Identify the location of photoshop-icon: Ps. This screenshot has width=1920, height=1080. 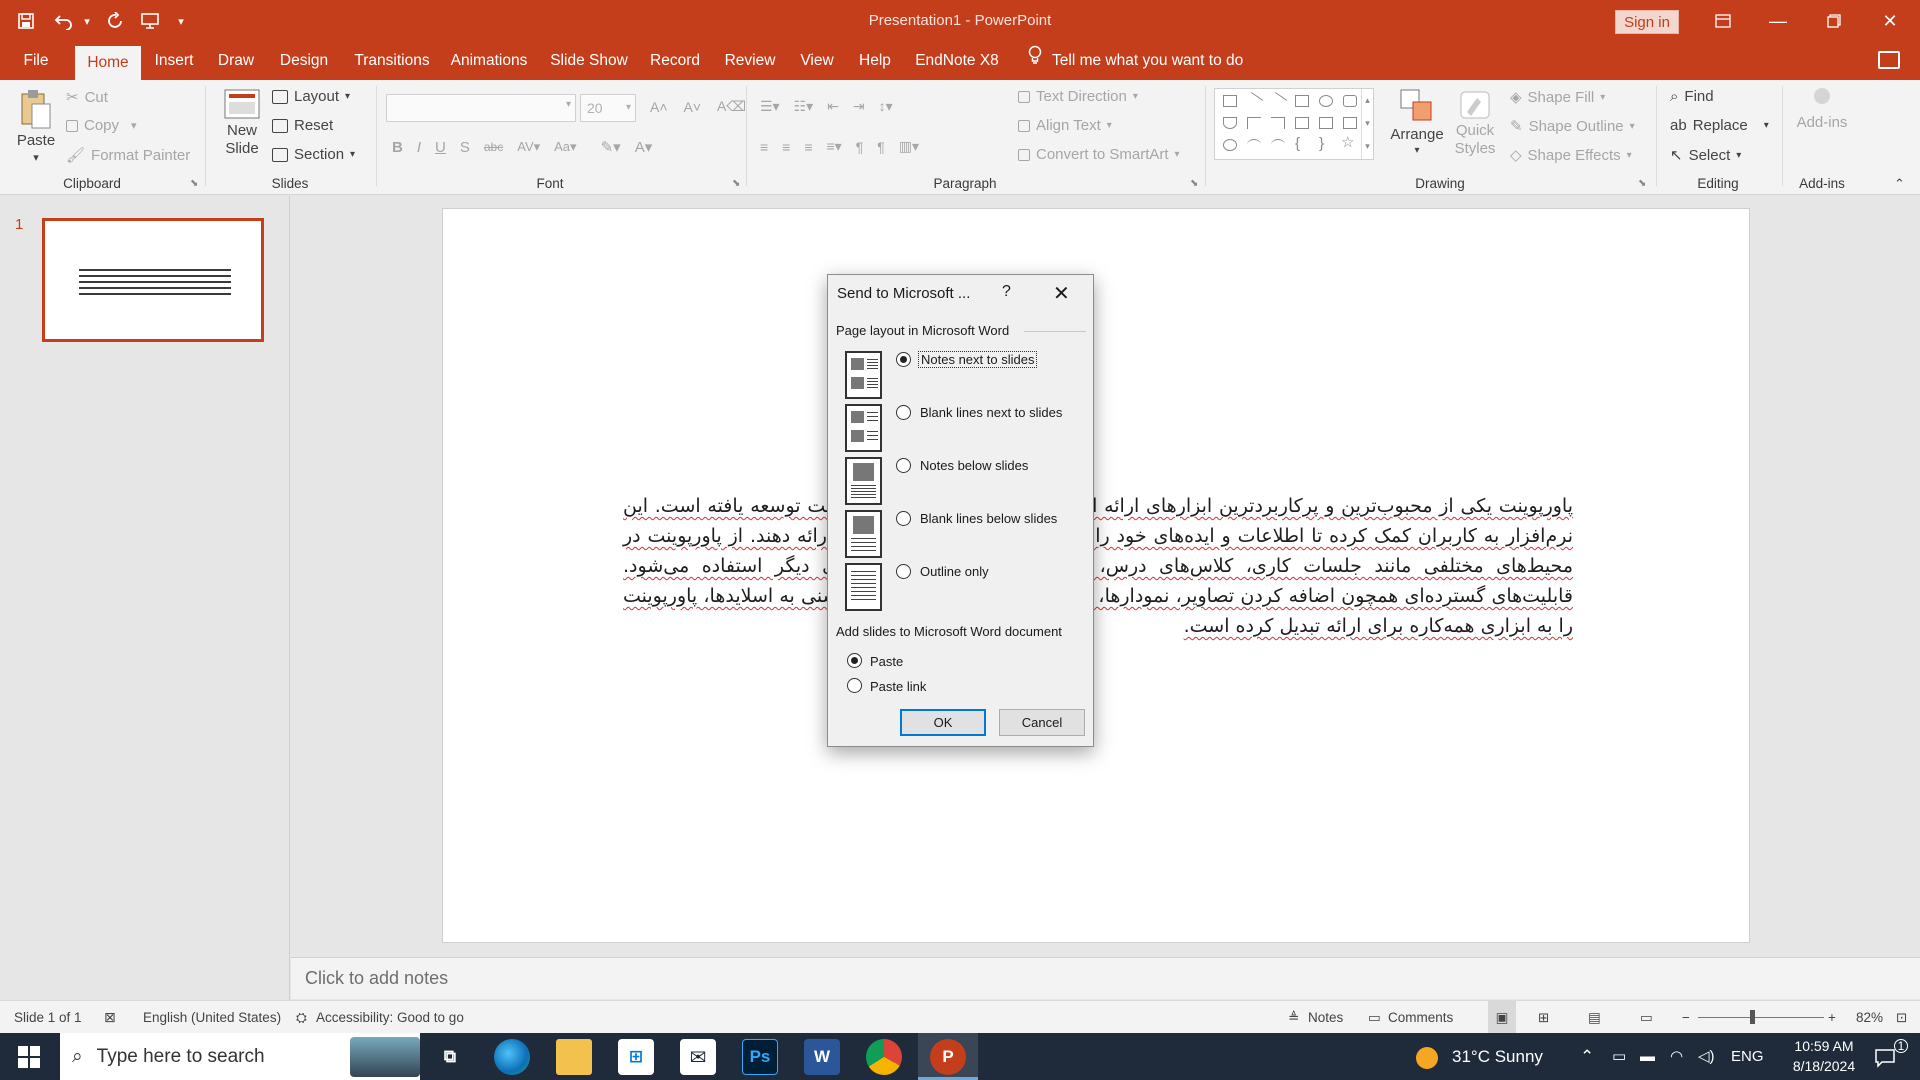
(760, 1057).